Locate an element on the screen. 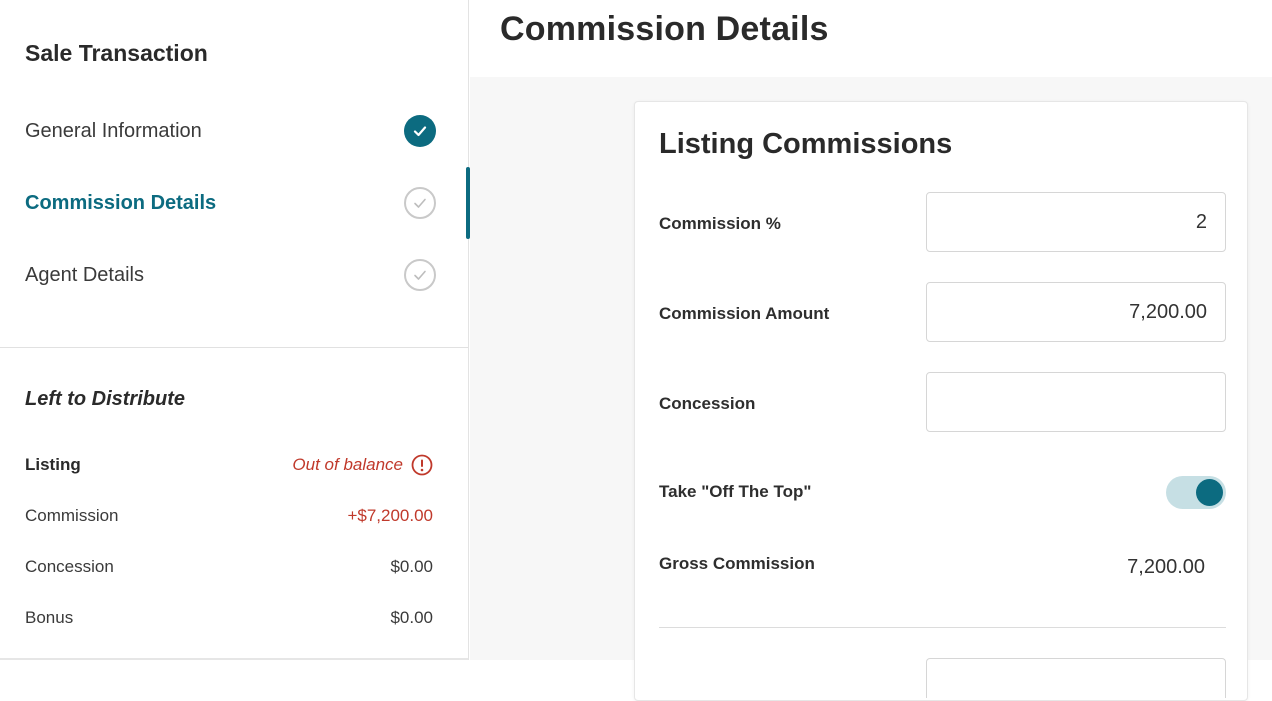 The width and height of the screenshot is (1272, 701). page-title: Commission Details is located at coordinates (664, 29).